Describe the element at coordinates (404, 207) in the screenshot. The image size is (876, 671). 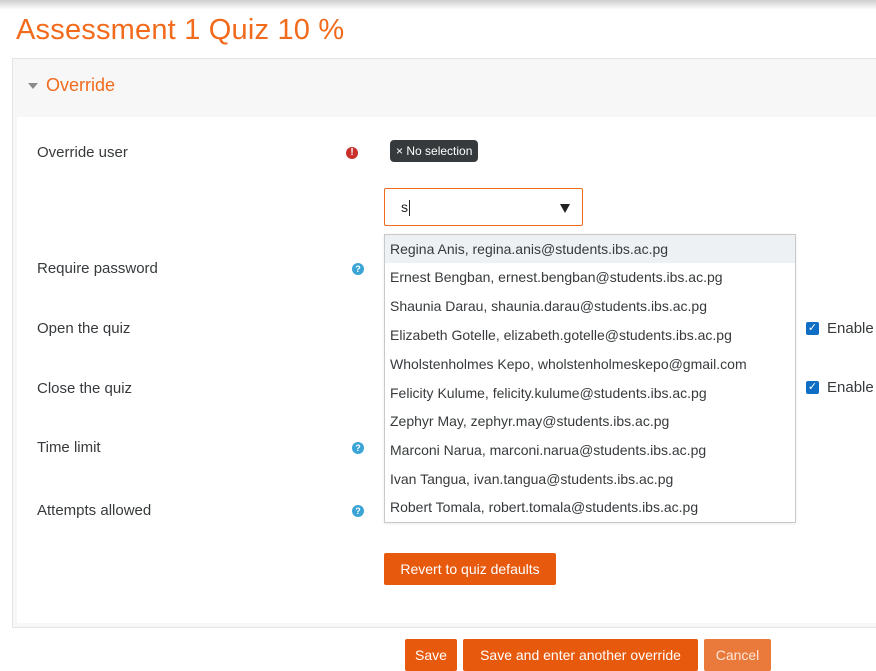
I see `search-input-value: s` at that location.